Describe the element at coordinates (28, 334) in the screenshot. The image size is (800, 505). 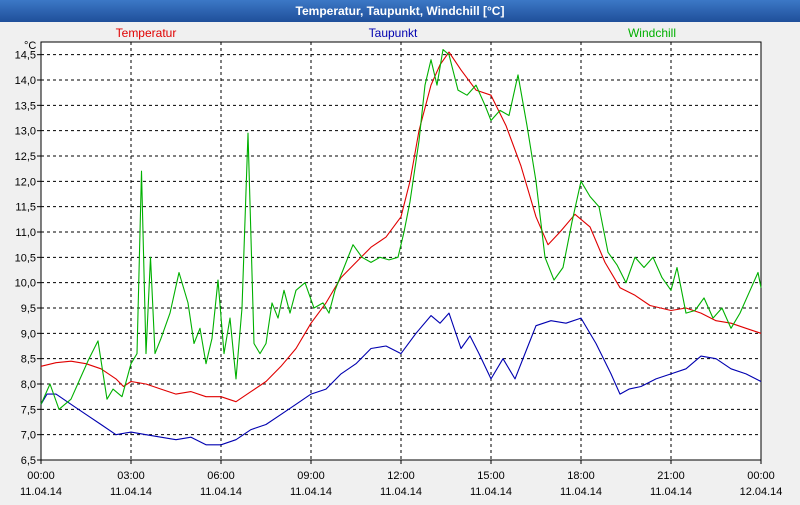
I see `y-tick-label: 9,0` at that location.